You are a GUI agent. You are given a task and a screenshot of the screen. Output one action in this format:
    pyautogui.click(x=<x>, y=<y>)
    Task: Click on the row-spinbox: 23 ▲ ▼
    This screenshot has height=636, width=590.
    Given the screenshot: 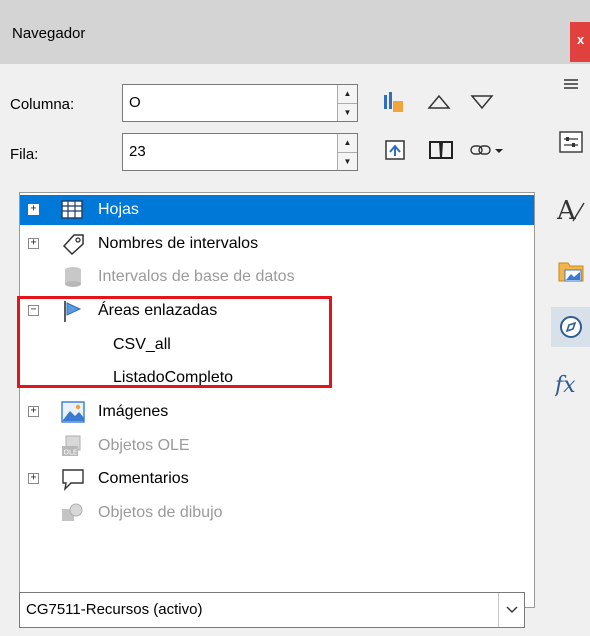 What is the action you would take?
    pyautogui.click(x=240, y=152)
    